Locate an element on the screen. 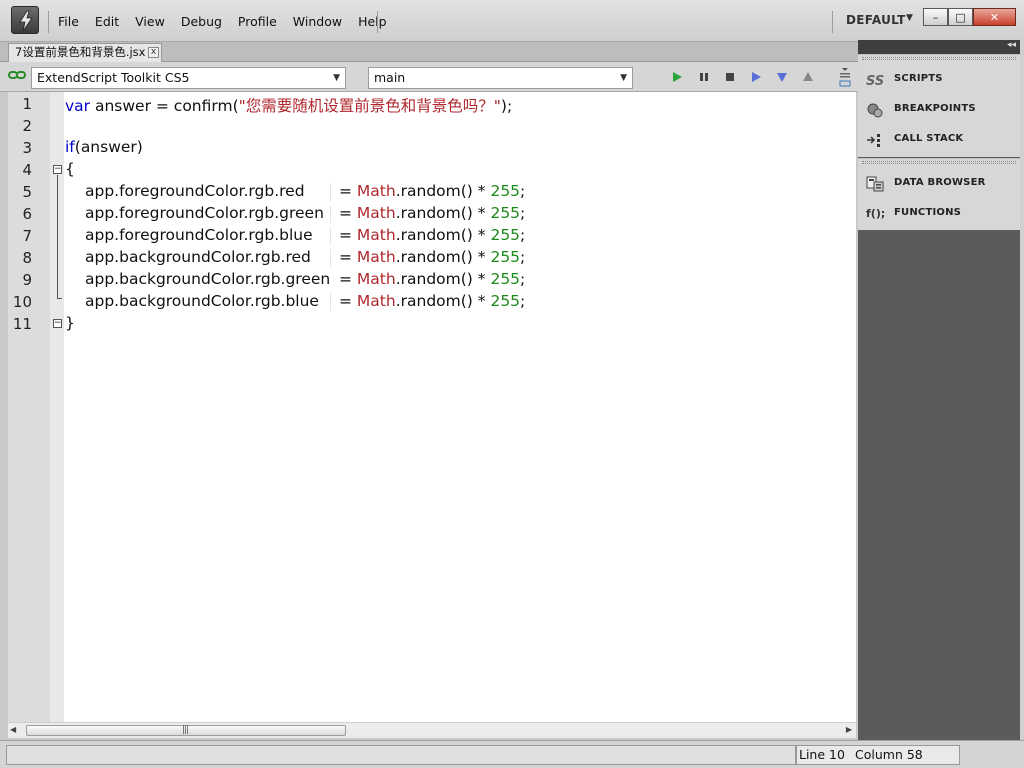 Image resolution: width=1024 pixels, height=768 pixels. code-line-8-rhs: = Math.random() * 255; is located at coordinates (432, 257).